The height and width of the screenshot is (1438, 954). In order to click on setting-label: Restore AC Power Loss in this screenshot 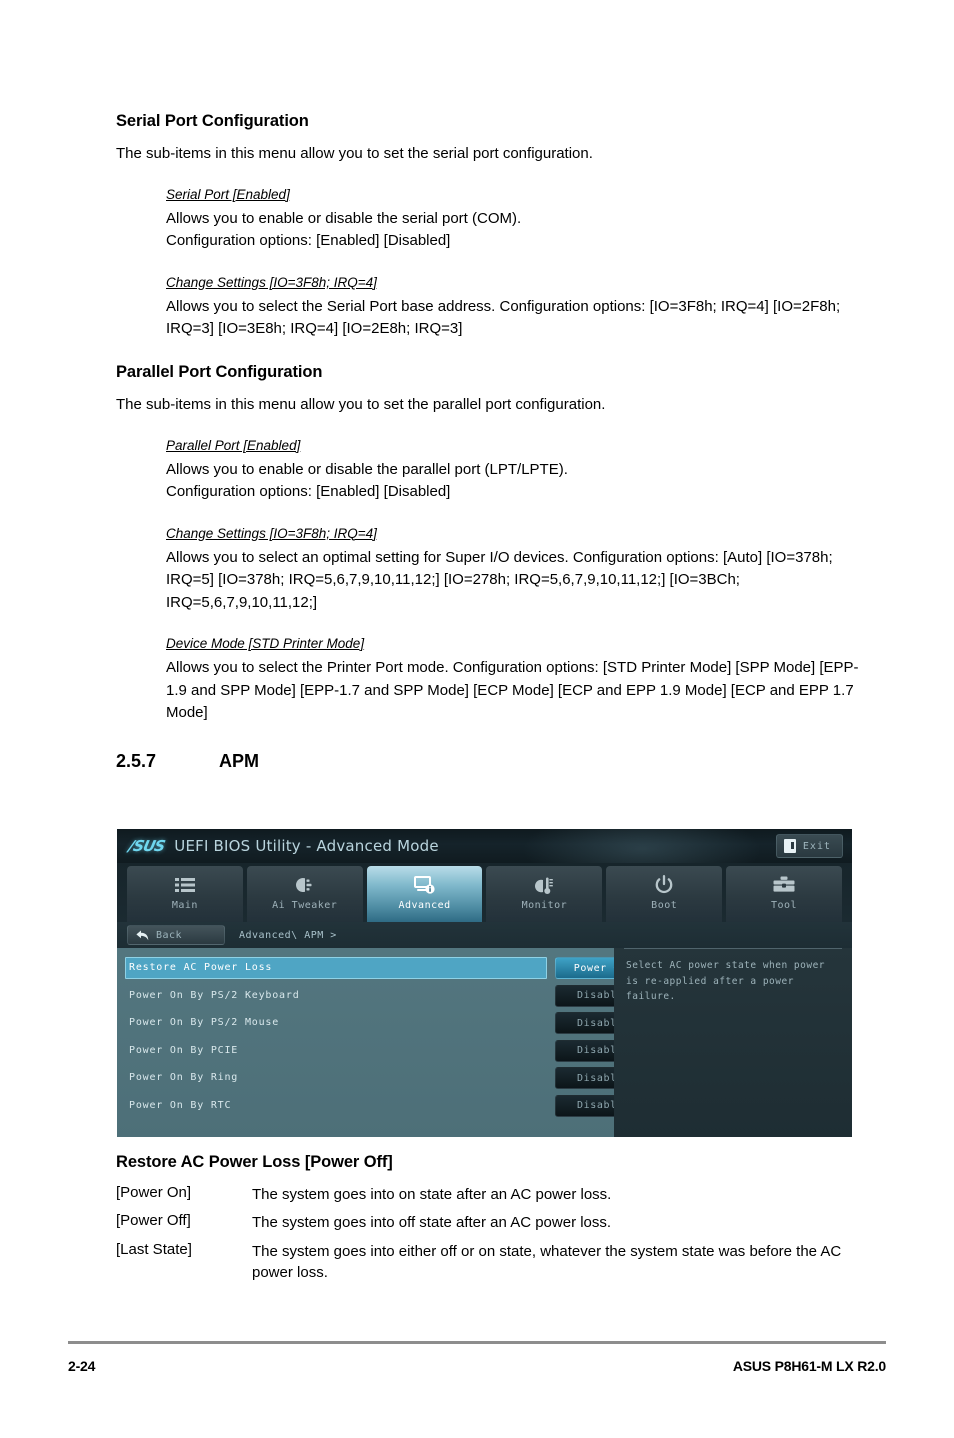, I will do `click(201, 968)`.